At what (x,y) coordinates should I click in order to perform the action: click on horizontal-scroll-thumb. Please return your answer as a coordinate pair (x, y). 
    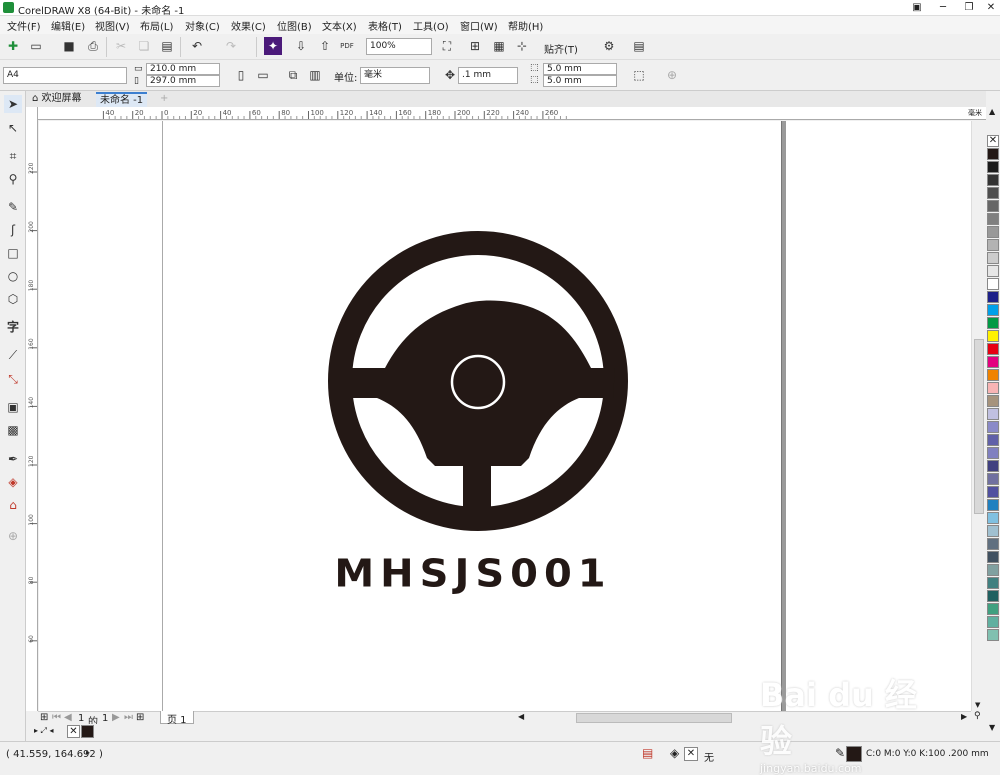
    Looking at the image, I should click on (654, 718).